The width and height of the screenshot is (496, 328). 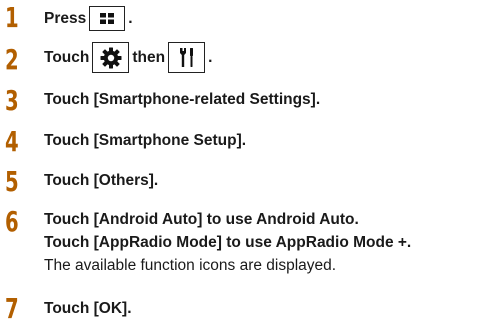 What do you see at coordinates (248, 309) in the screenshot?
I see `step-7: 7 Touch [OK].` at bounding box center [248, 309].